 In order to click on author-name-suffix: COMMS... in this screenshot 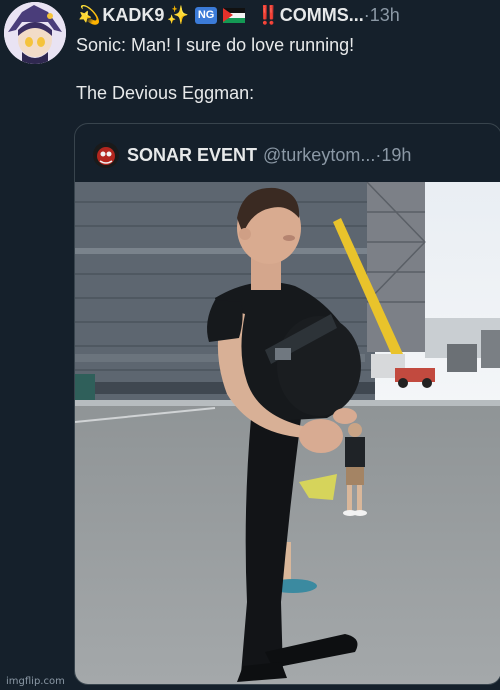, I will do `click(322, 15)`.